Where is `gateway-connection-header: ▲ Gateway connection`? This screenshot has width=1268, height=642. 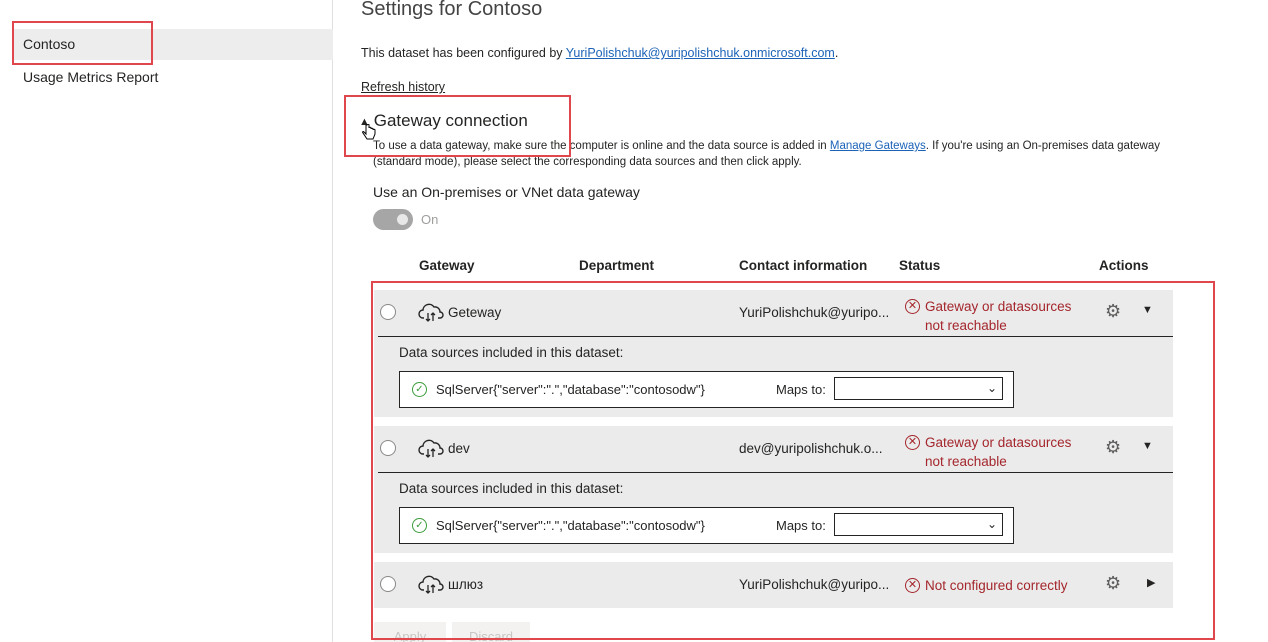 gateway-connection-header: ▲ Gateway connection is located at coordinates (443, 121).